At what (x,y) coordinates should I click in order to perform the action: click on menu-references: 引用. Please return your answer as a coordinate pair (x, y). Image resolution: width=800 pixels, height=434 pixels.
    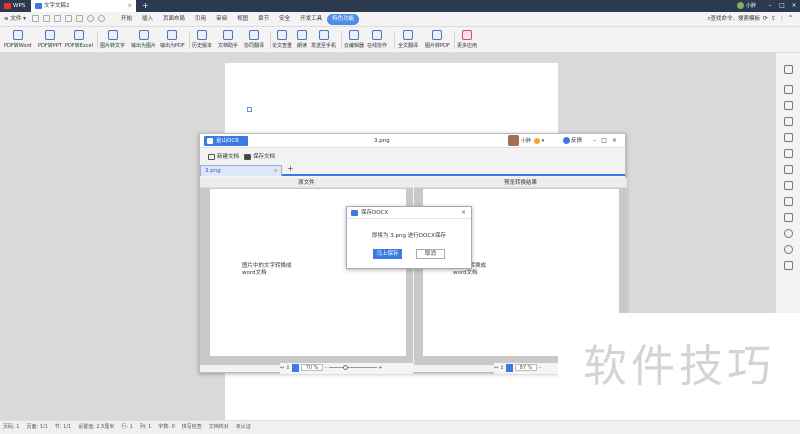
    Looking at the image, I should click on (200, 19).